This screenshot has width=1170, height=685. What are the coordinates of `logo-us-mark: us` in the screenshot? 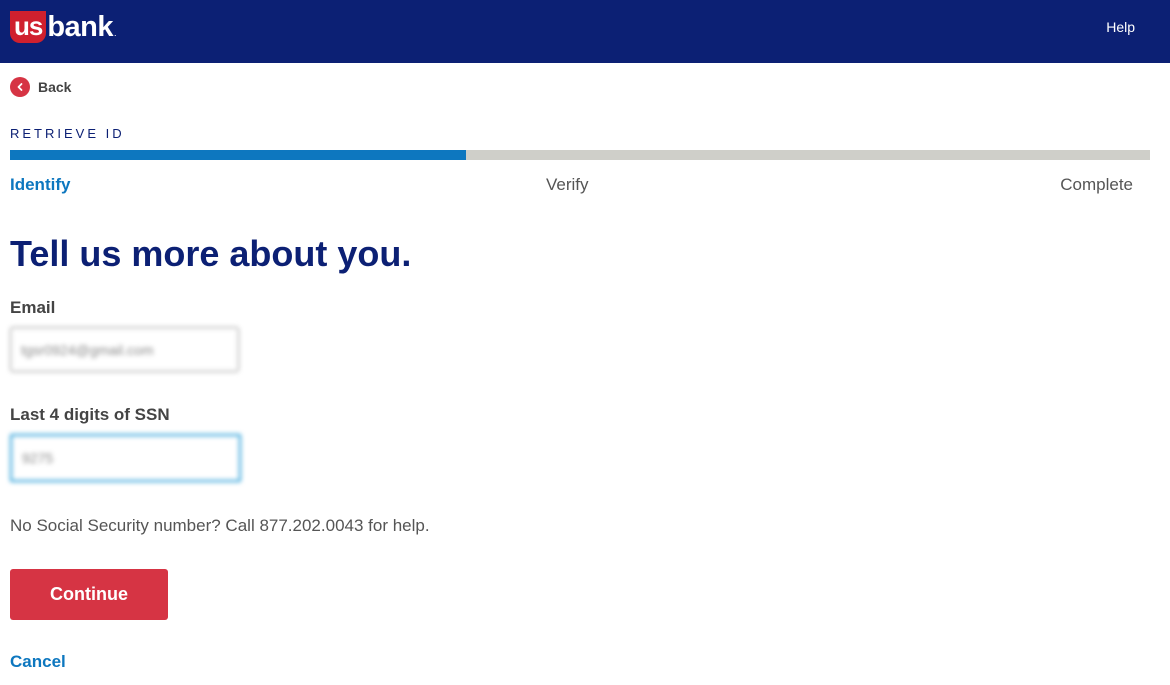 It's located at (28, 27).